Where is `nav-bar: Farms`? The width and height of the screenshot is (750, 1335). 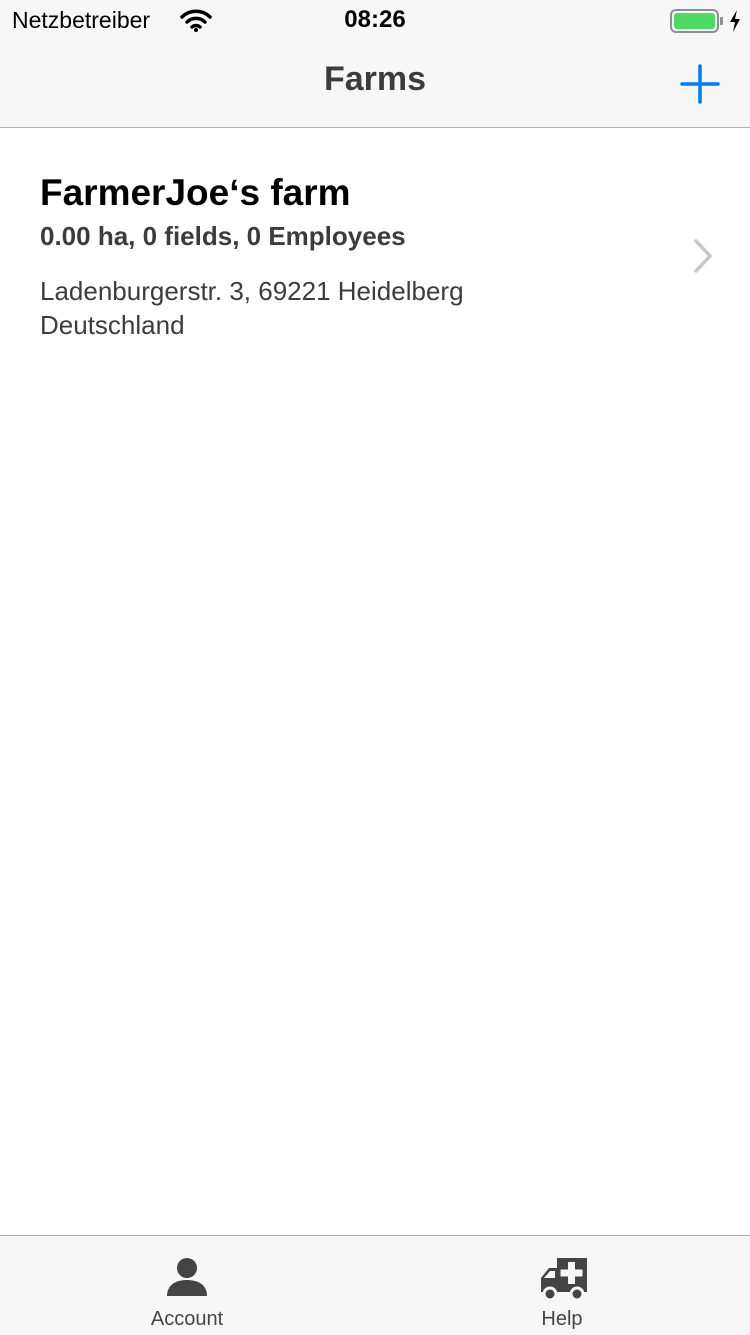
nav-bar: Farms is located at coordinates (375, 84).